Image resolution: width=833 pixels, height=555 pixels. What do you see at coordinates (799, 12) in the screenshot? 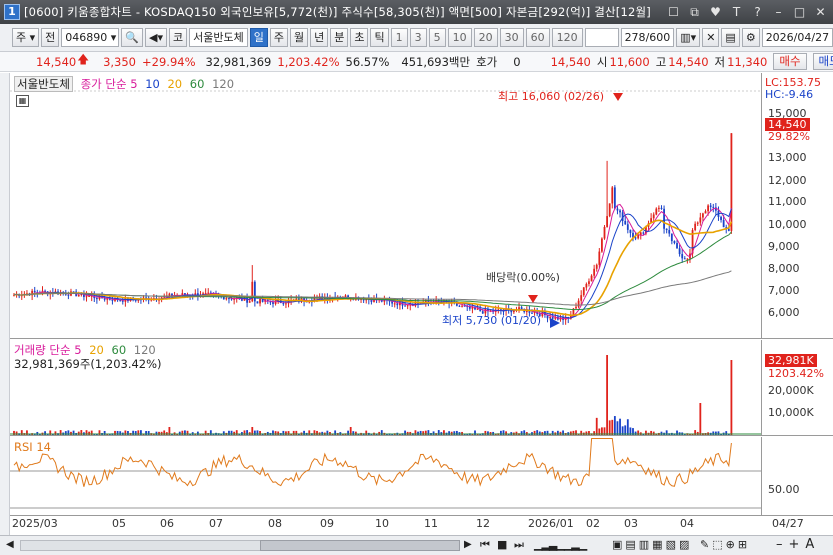
I see `maximize-button: □` at bounding box center [799, 12].